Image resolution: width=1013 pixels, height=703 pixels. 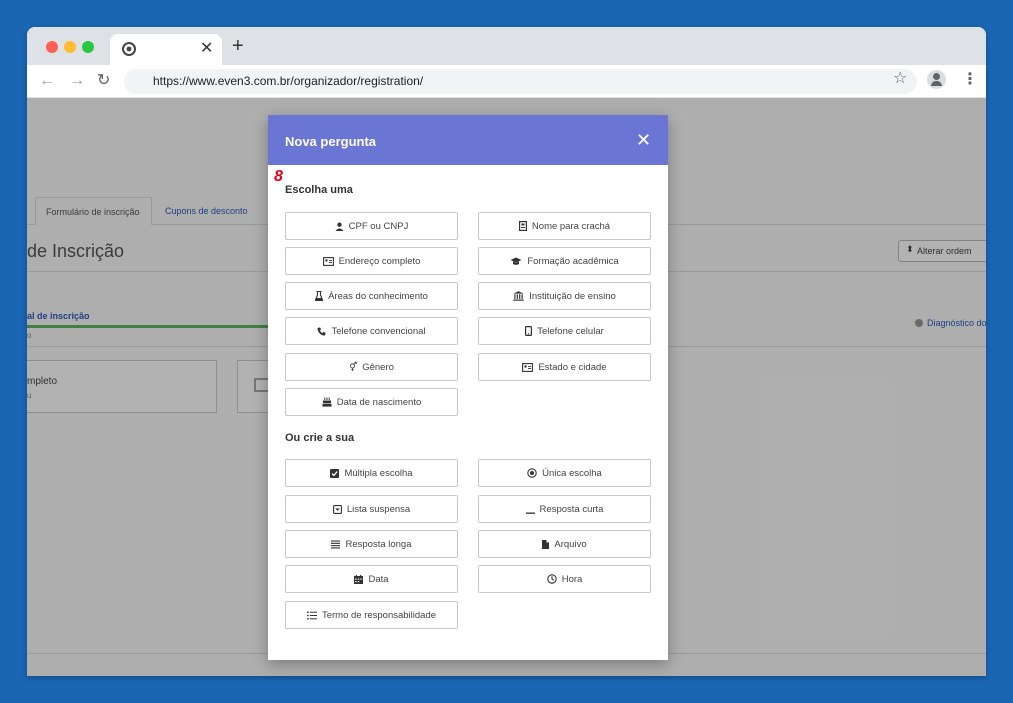 I want to click on option-single-choice: Única escolha, so click(x=564, y=473).